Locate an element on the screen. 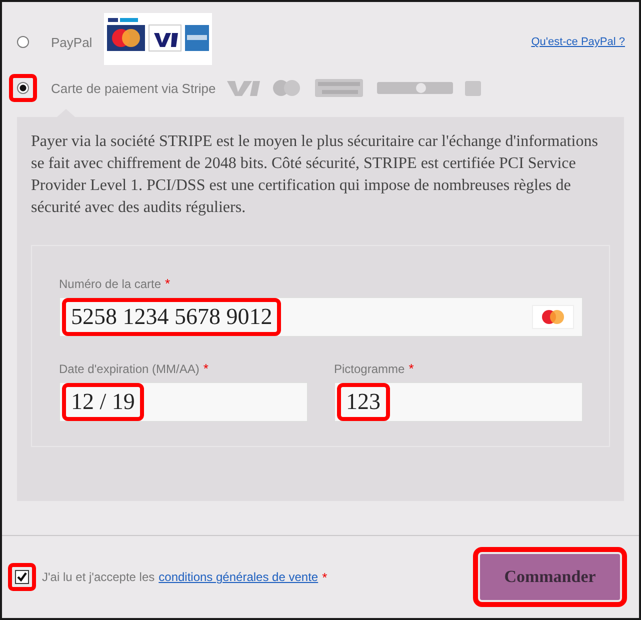 The image size is (641, 620). card-number-field: 5258 1234 5678 9012 is located at coordinates (321, 317).